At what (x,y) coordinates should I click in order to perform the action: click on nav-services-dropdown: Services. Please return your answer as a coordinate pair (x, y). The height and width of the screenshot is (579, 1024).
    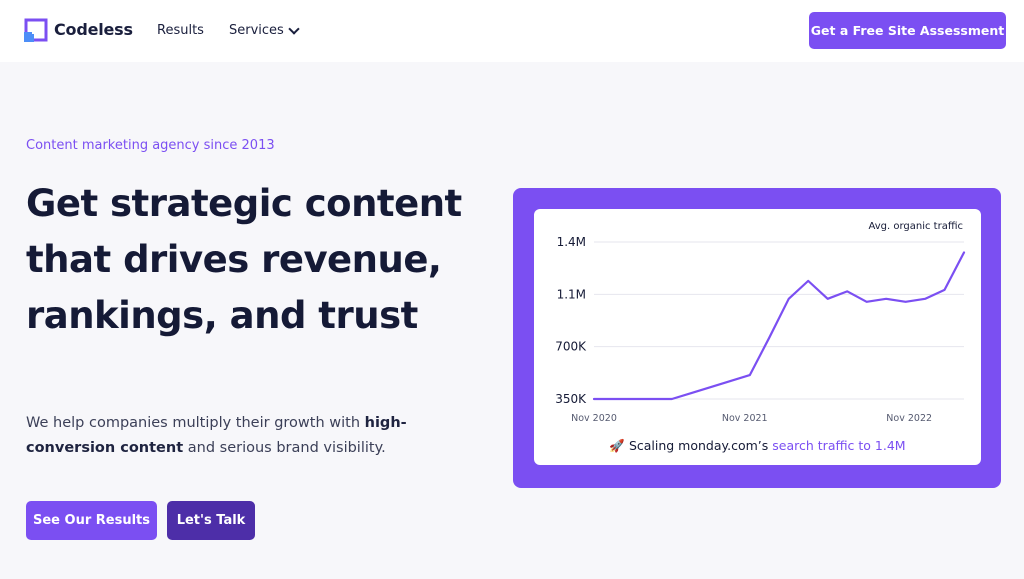
    Looking at the image, I should click on (264, 30).